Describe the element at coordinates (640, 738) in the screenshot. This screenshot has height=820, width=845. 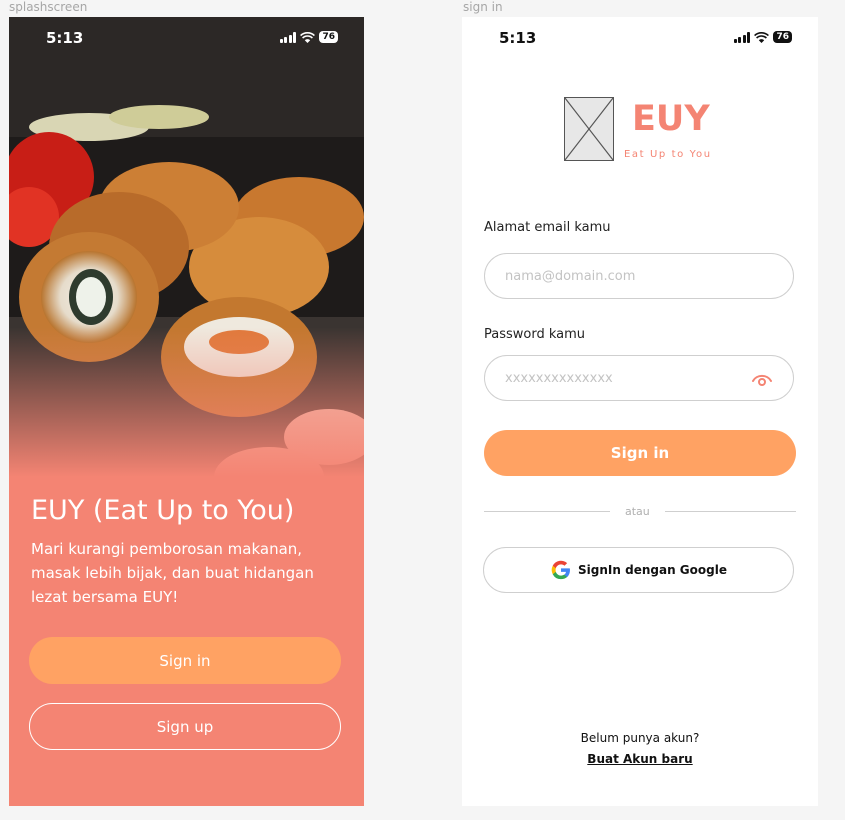
I see `no-account-text: Belum punya akun?` at that location.